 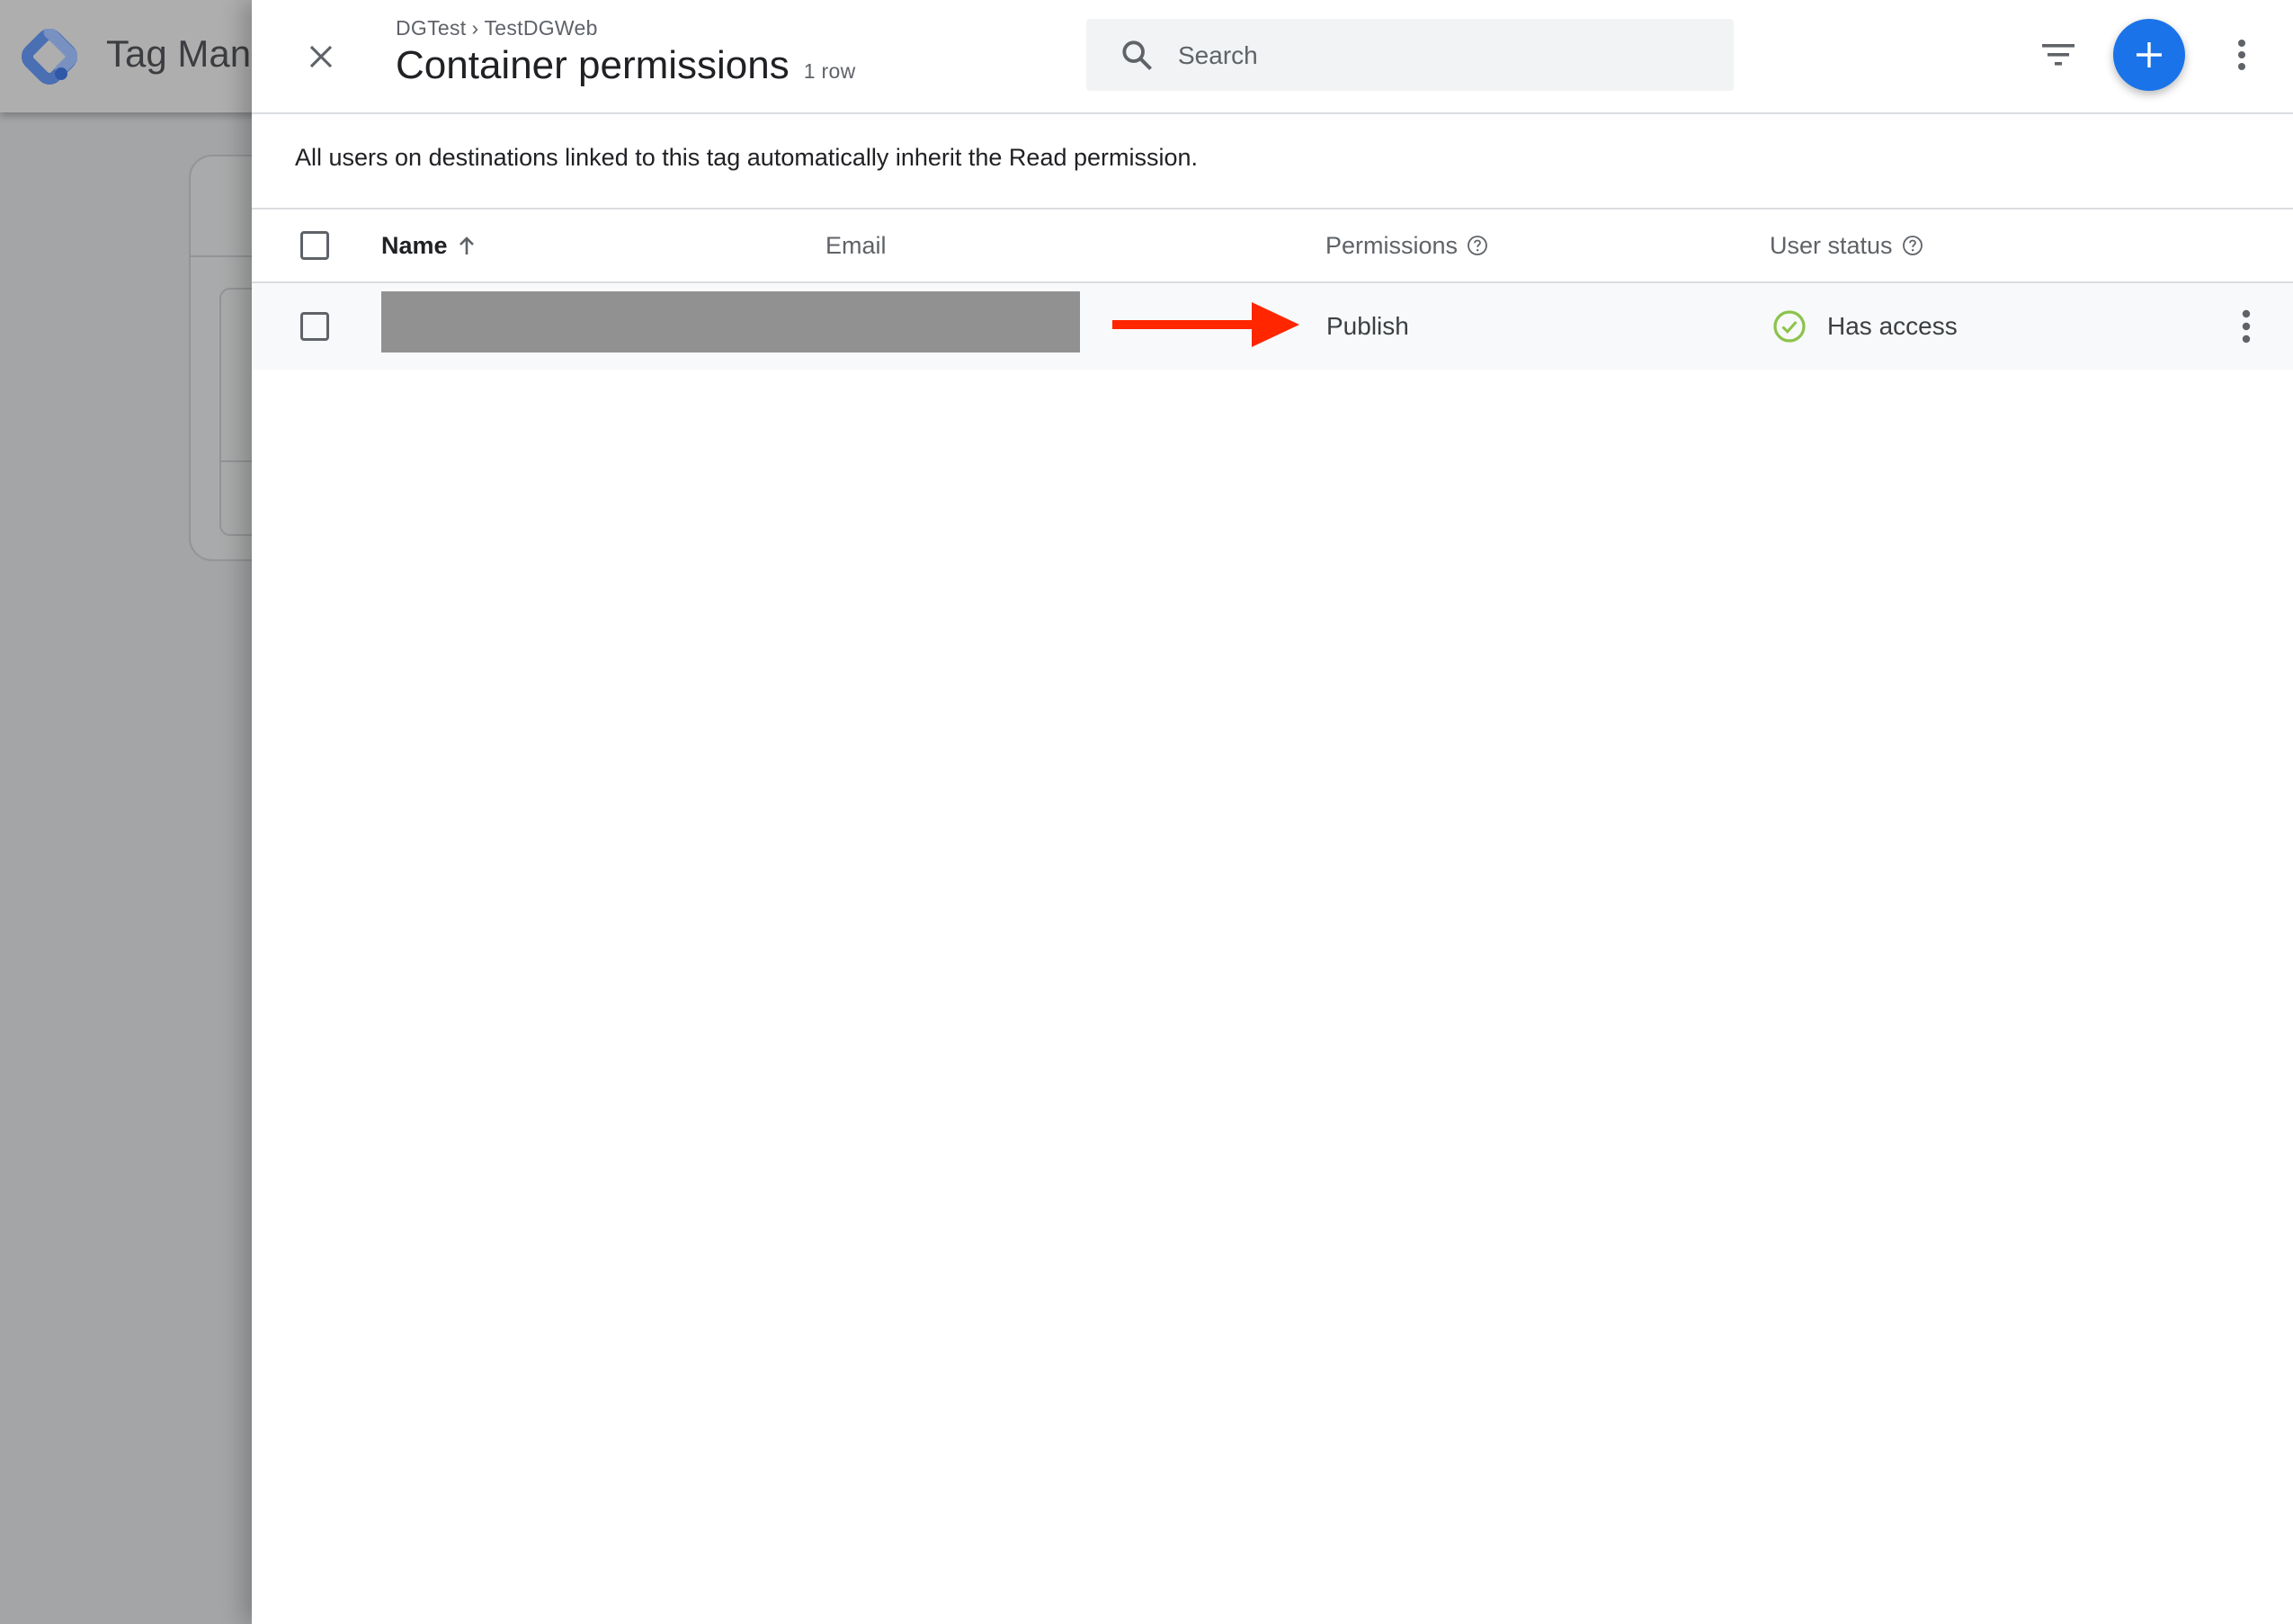 What do you see at coordinates (1205, 324) in the screenshot?
I see `annotation-arrow-icon` at bounding box center [1205, 324].